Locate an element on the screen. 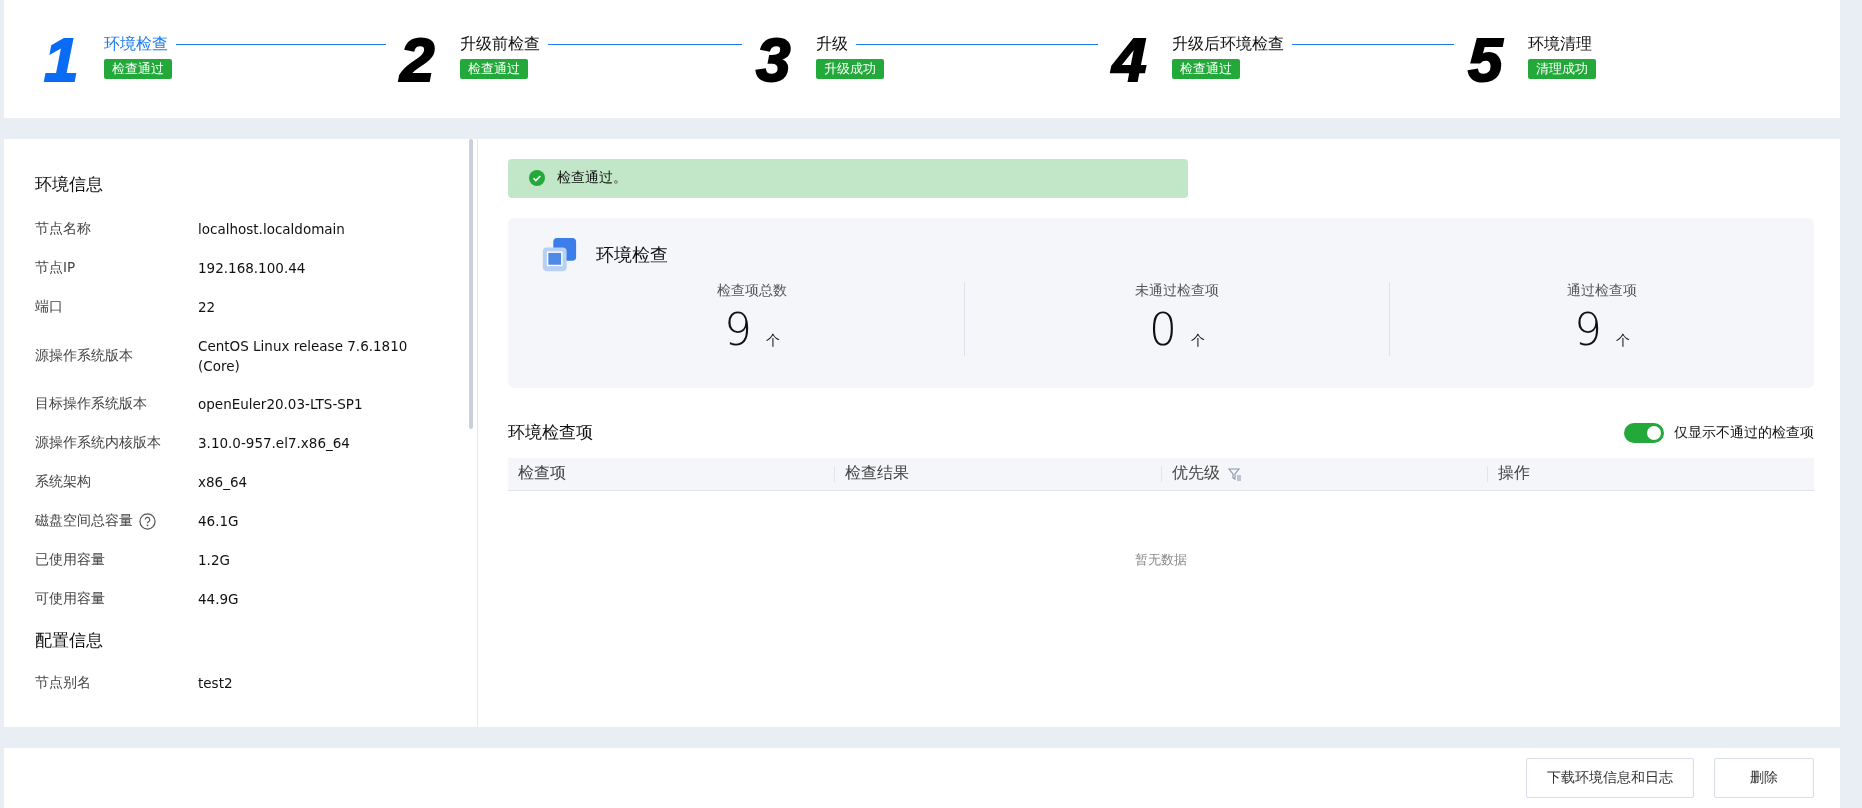 This screenshot has width=1862, height=808. summary-title: 环境检查 is located at coordinates (632, 254).